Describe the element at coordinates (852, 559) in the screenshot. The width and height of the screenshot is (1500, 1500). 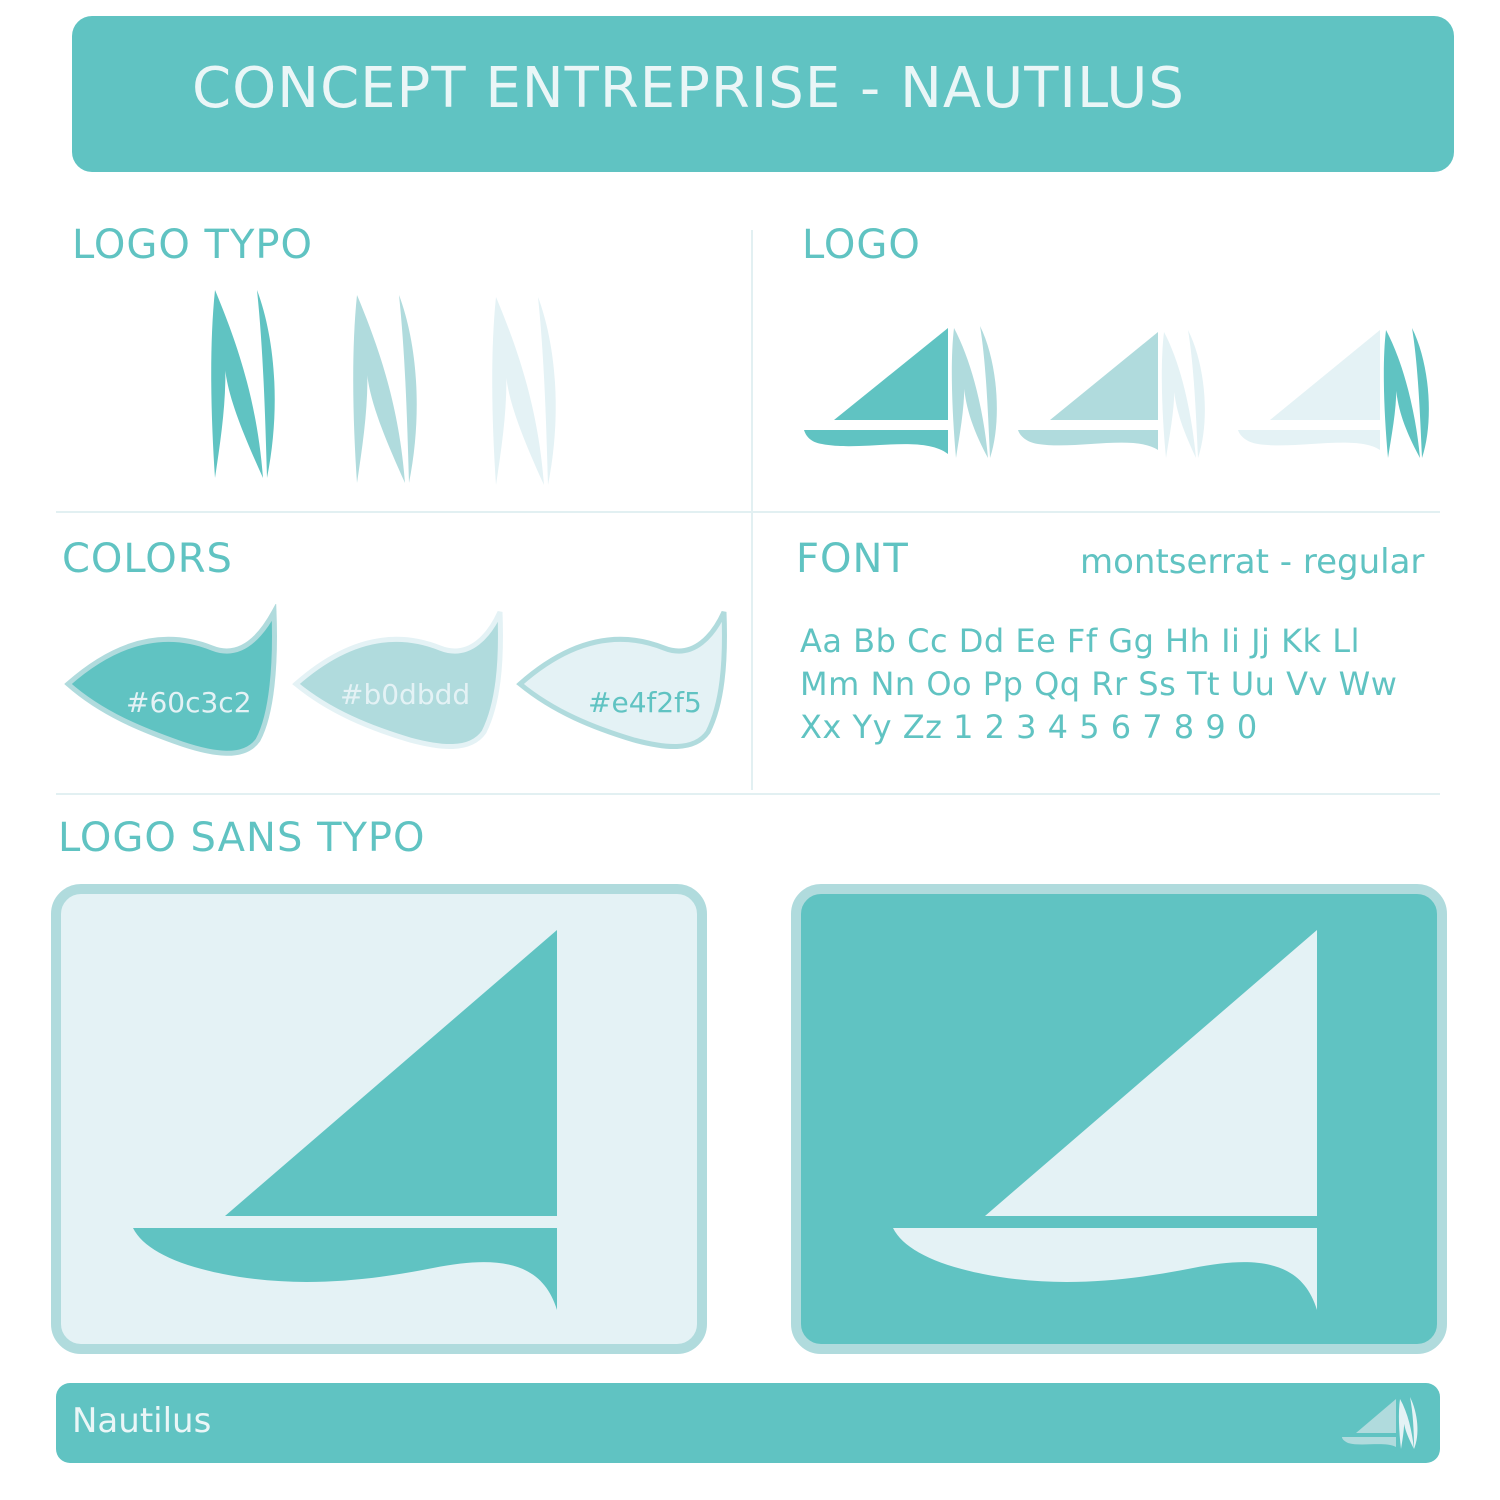
I see `section-title-font: FONT` at that location.